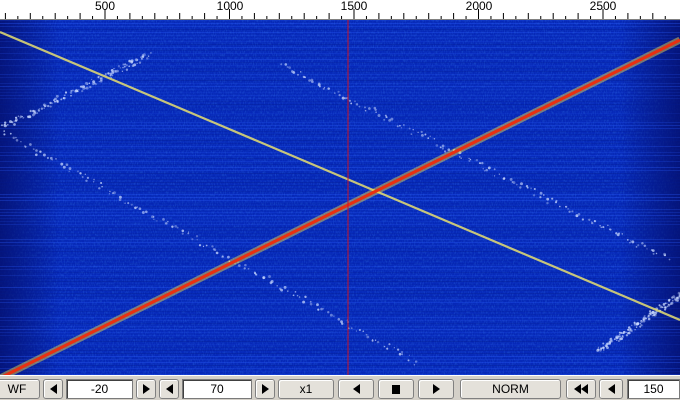  I want to click on step-field: 150, so click(653, 389).